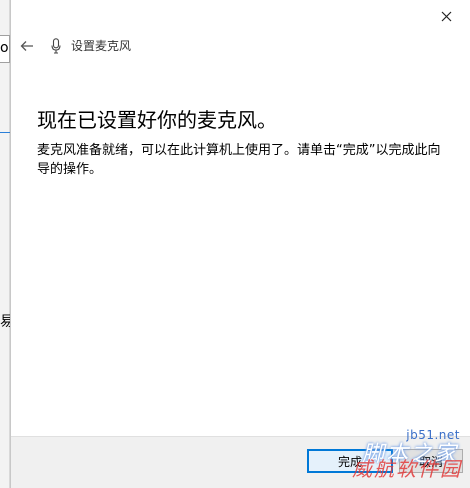 The height and width of the screenshot is (488, 470). What do you see at coordinates (431, 461) in the screenshot?
I see `cancel-button: 取消` at bounding box center [431, 461].